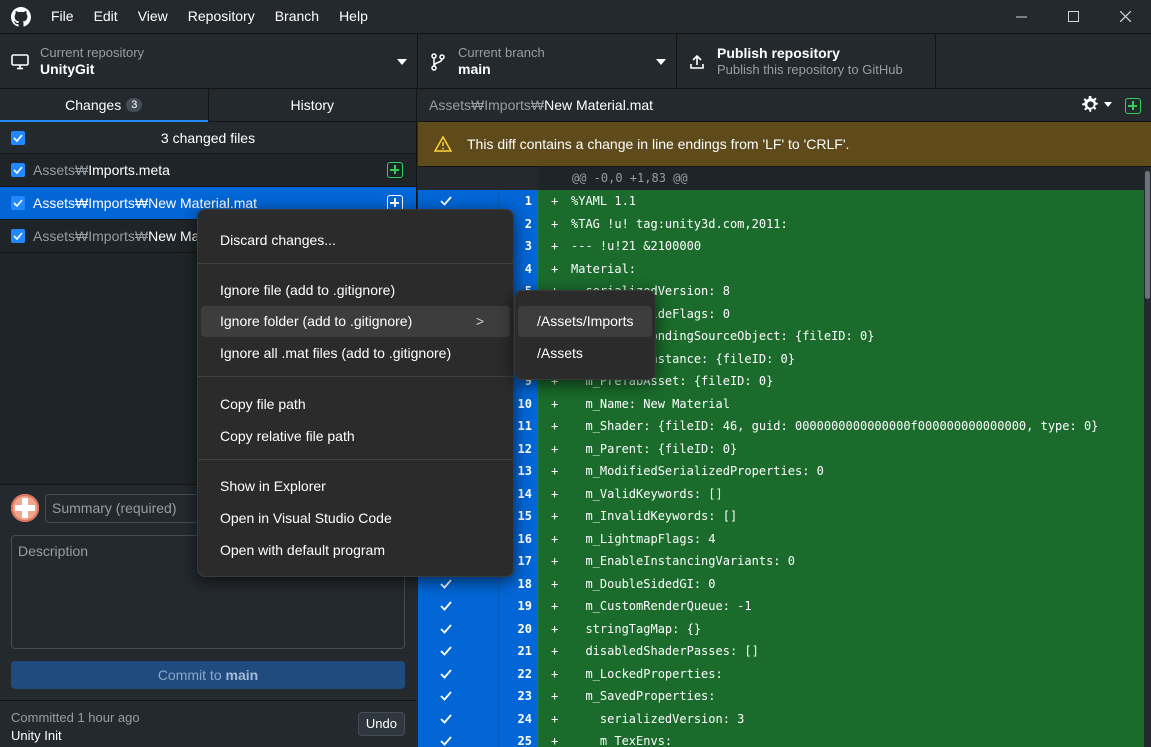  Describe the element at coordinates (1090, 104) in the screenshot. I see `gear-icon` at that location.